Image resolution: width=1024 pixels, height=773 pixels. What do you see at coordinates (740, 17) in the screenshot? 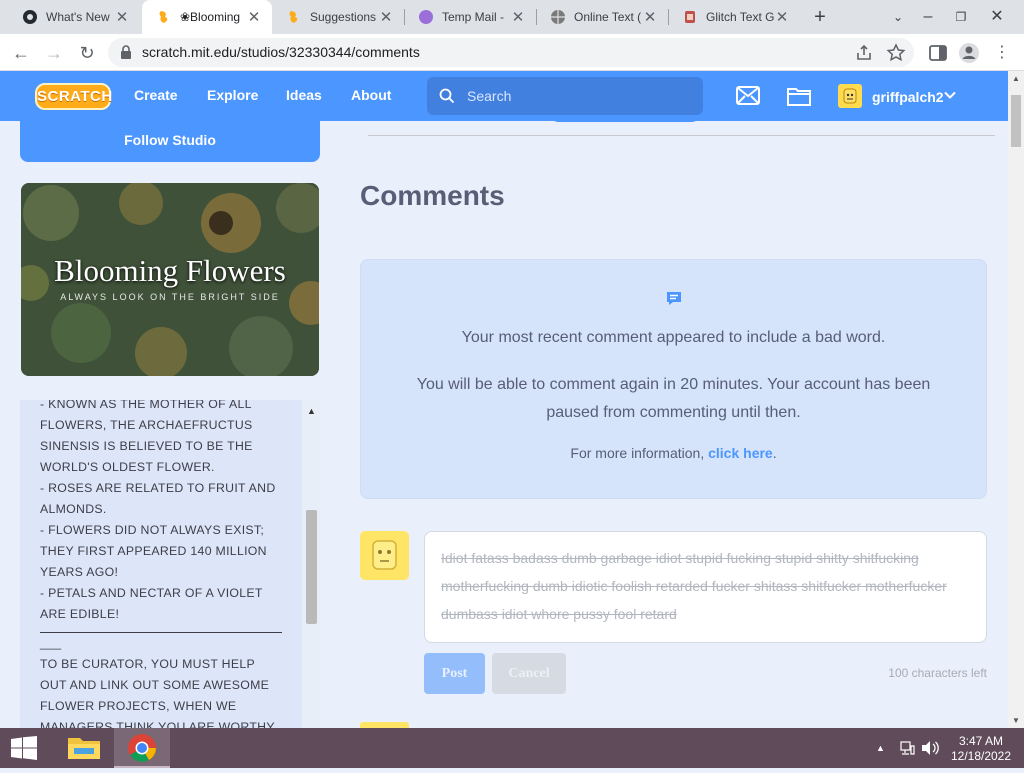
I see `tab-title: Glitch Text G` at bounding box center [740, 17].